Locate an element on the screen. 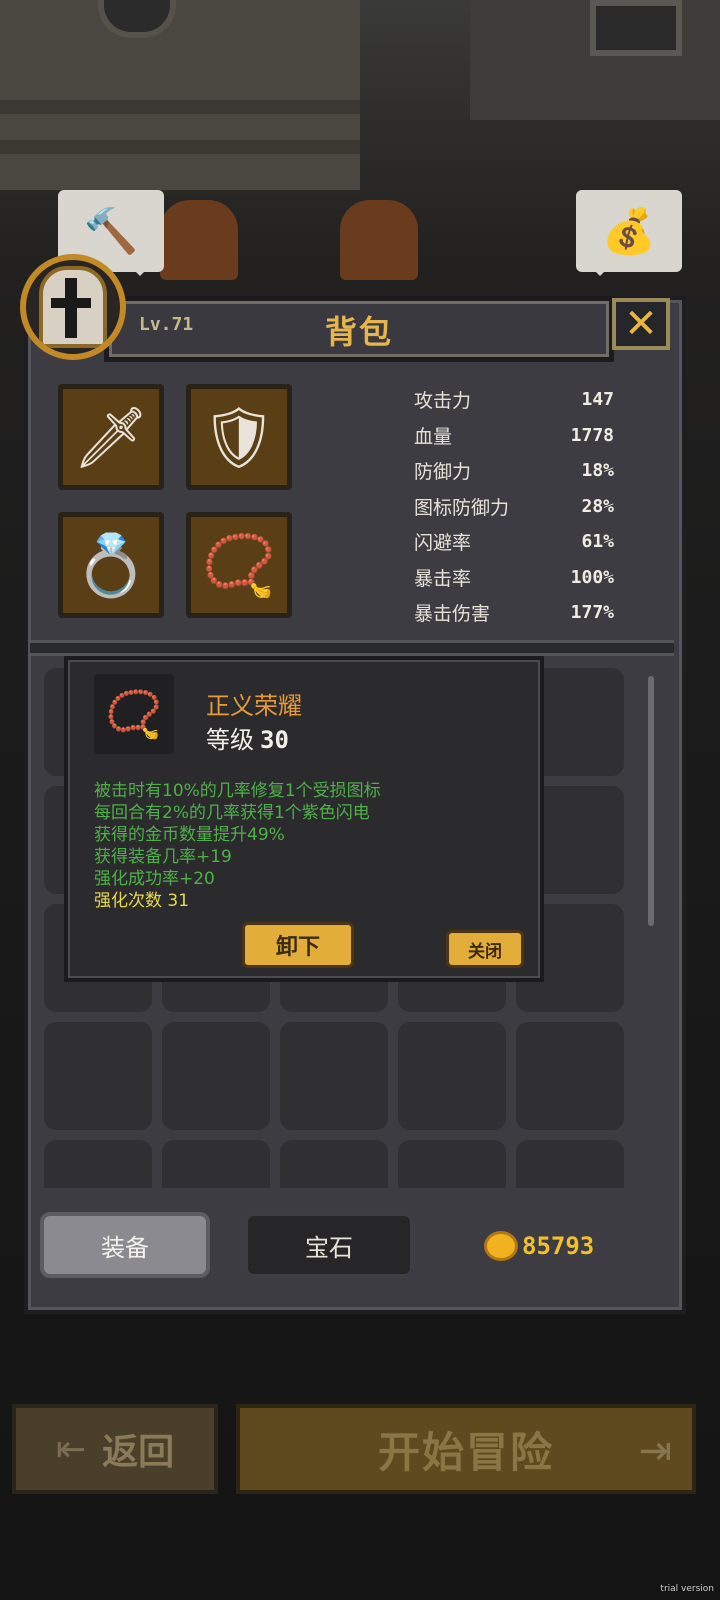 The height and width of the screenshot is (1600, 720). equip-slot-weapon: 🗡 is located at coordinates (111, 437).